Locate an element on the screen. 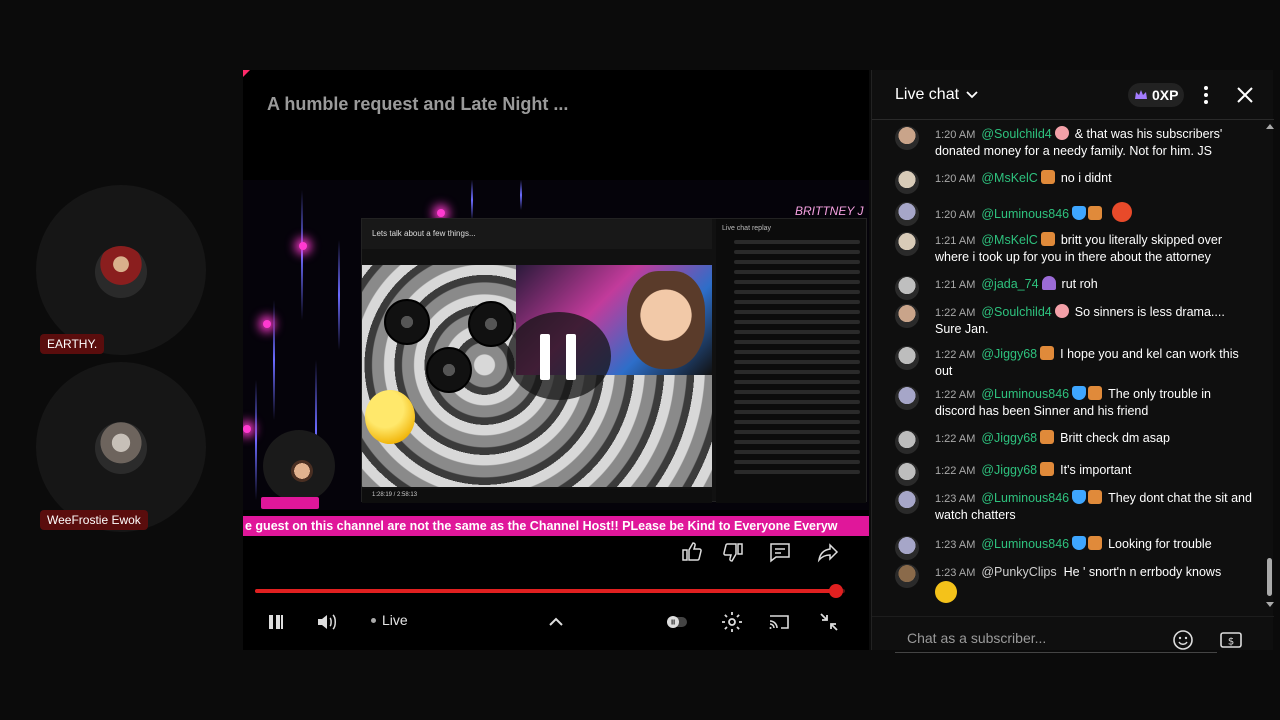 The image size is (1280, 720). inner-participant-avatar is located at coordinates (302, 471).